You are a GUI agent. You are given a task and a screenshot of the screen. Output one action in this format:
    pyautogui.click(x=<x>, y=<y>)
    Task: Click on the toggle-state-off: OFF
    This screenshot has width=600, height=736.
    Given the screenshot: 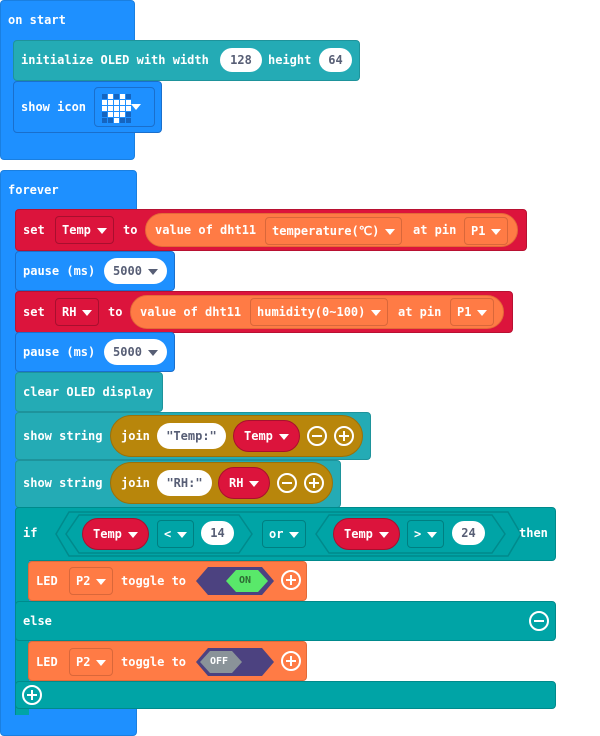 What is the action you would take?
    pyautogui.click(x=219, y=661)
    